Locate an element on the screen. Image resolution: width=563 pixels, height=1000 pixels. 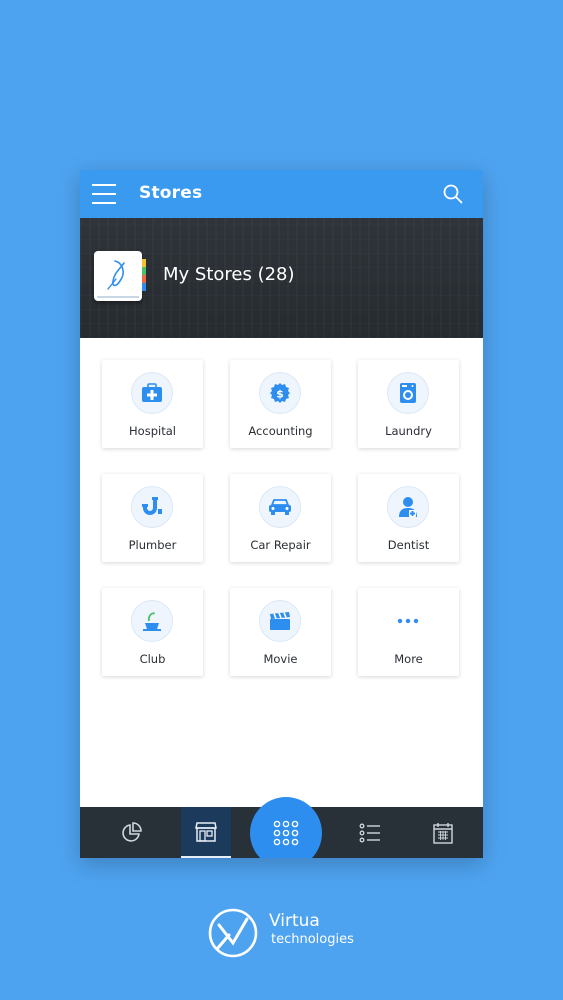
brand-name: Virtua is located at coordinates (294, 921).